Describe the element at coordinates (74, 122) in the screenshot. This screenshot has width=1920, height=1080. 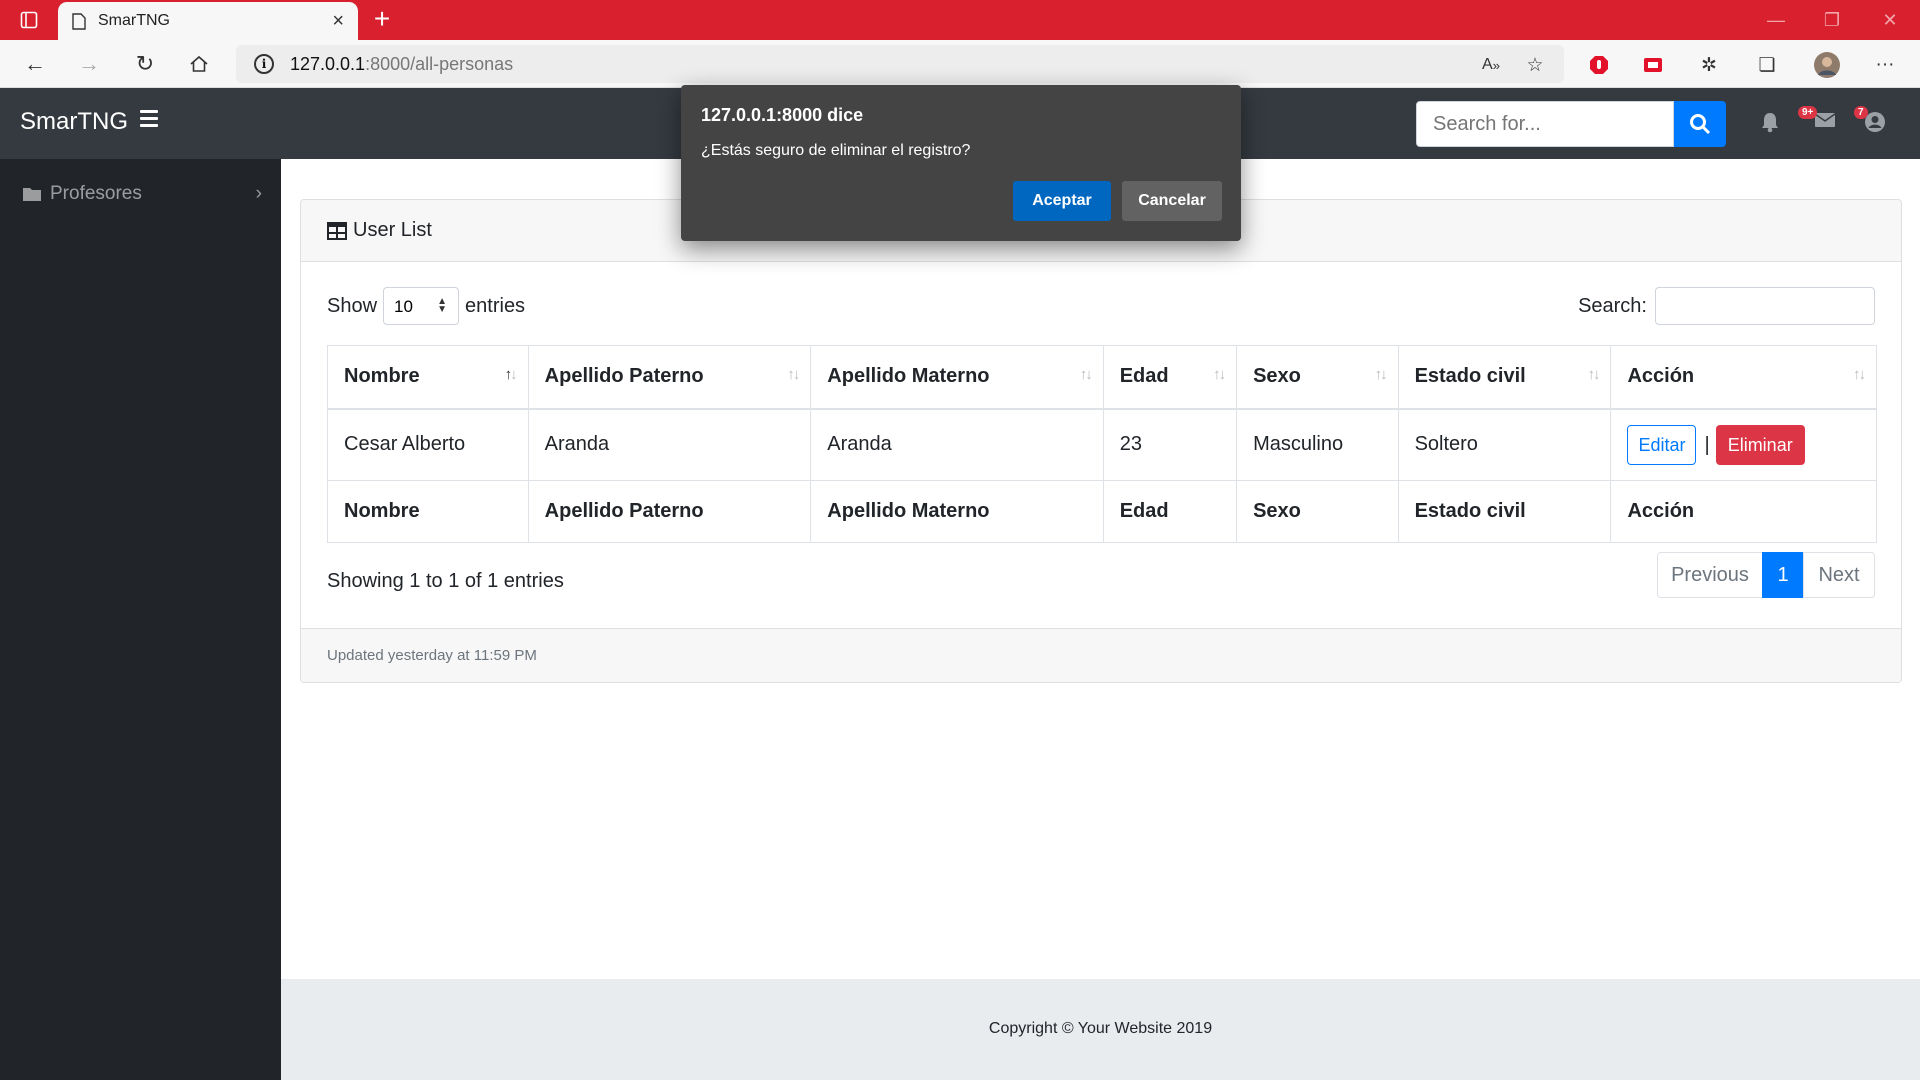
I see `brand: SmarTNG` at that location.